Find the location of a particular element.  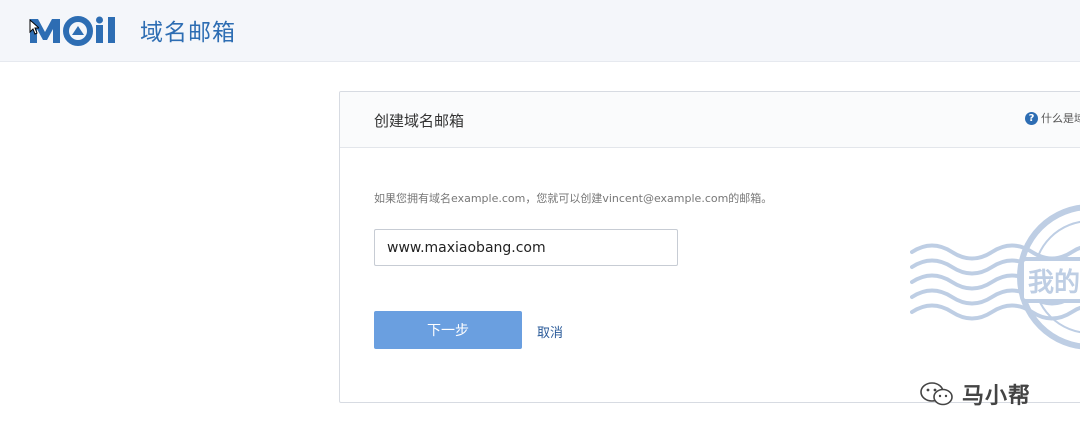

stamp-text: 我的 is located at coordinates (1054, 282).